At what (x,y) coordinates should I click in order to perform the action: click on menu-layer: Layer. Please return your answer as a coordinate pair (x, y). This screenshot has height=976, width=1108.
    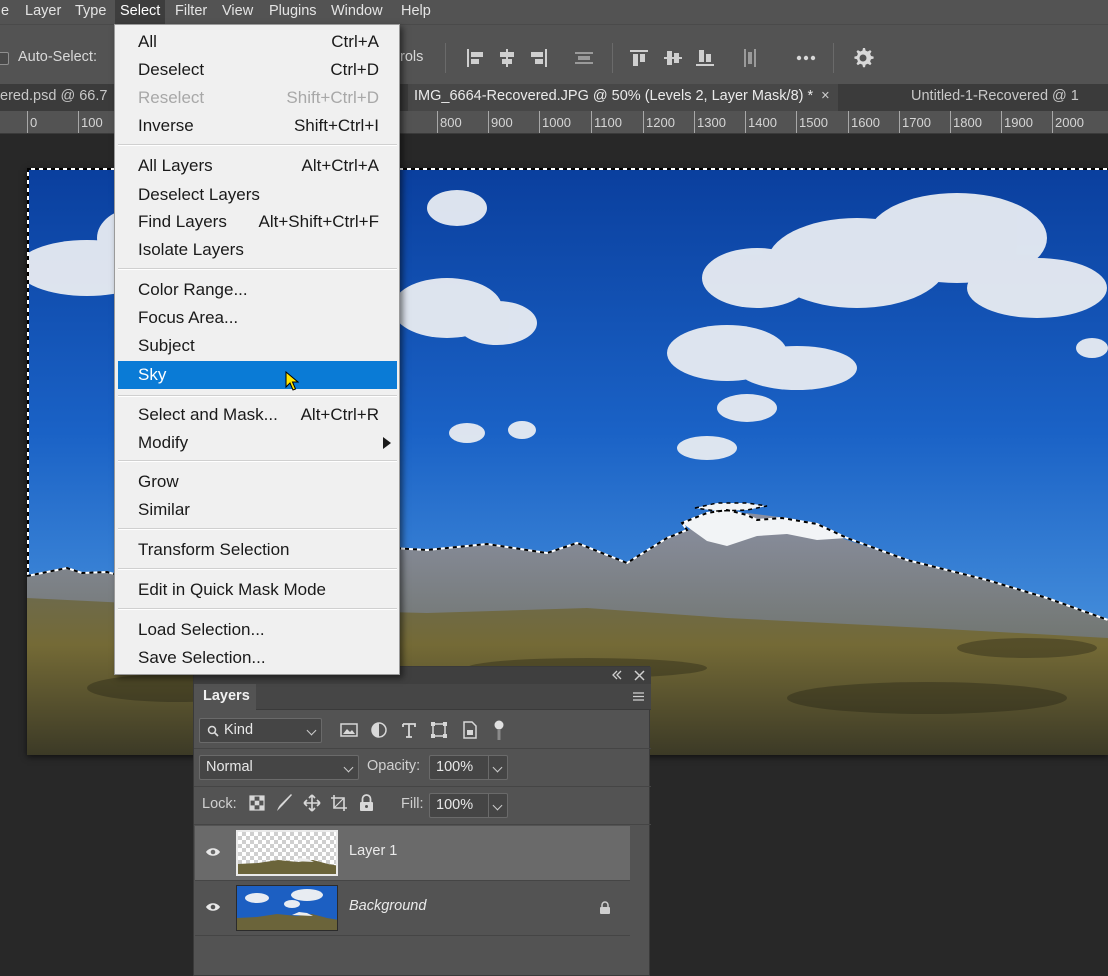
    Looking at the image, I should click on (43, 12).